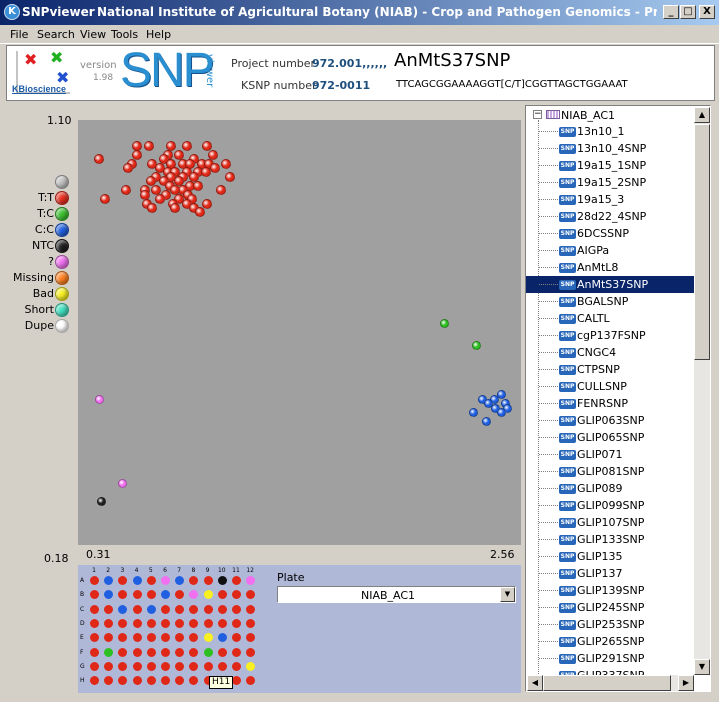 This screenshot has width=719, height=702. Describe the element at coordinates (702, 242) in the screenshot. I see `scroll-thumb` at that location.